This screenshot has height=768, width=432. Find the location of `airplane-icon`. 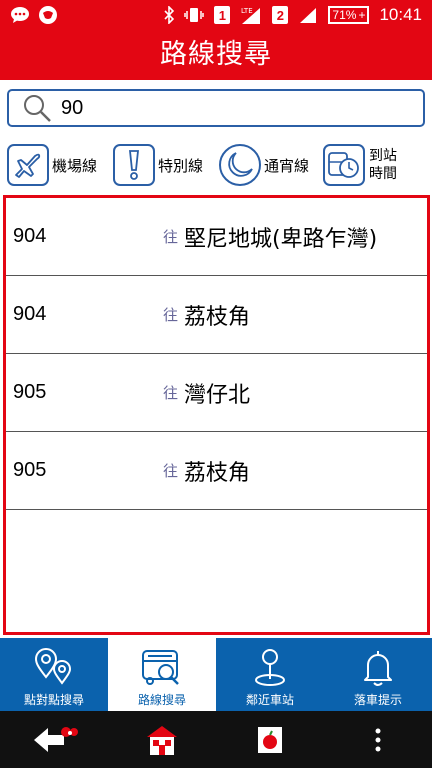

airplane-icon is located at coordinates (28, 165).